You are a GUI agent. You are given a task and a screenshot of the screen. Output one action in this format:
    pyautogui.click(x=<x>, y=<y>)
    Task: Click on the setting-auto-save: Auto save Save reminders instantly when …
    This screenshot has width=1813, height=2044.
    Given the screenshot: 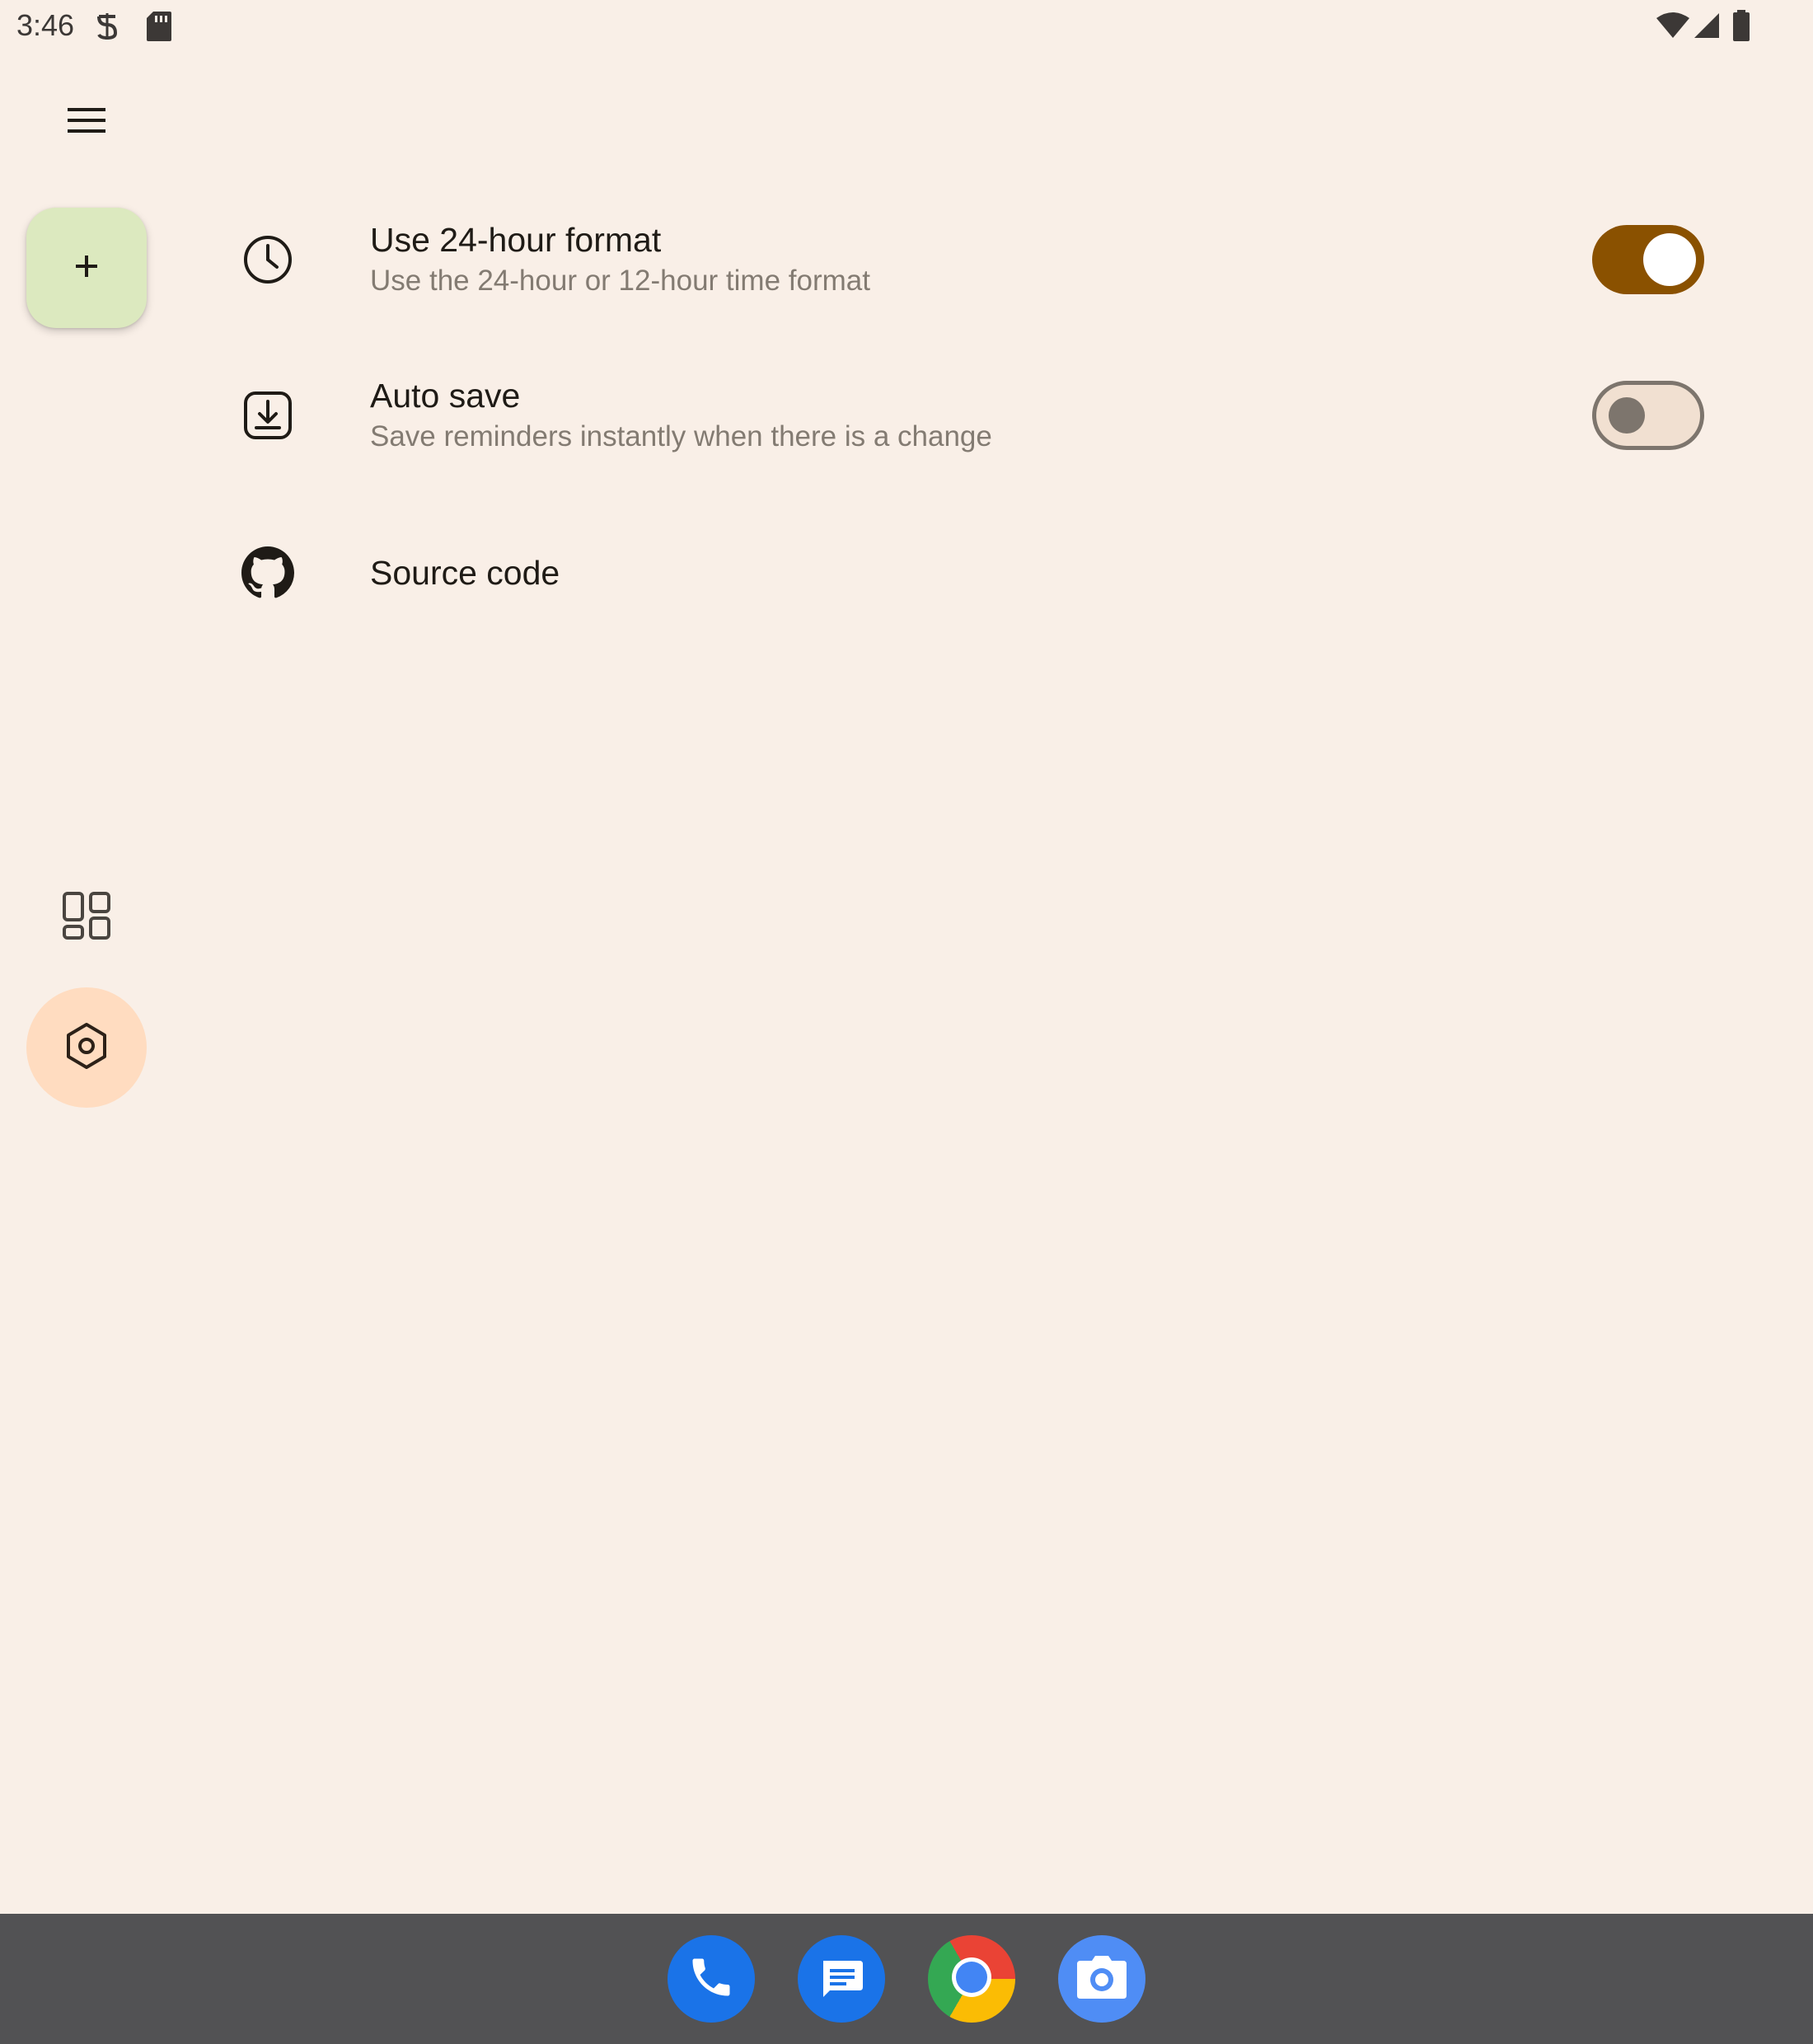 What is the action you would take?
    pyautogui.click(x=989, y=415)
    